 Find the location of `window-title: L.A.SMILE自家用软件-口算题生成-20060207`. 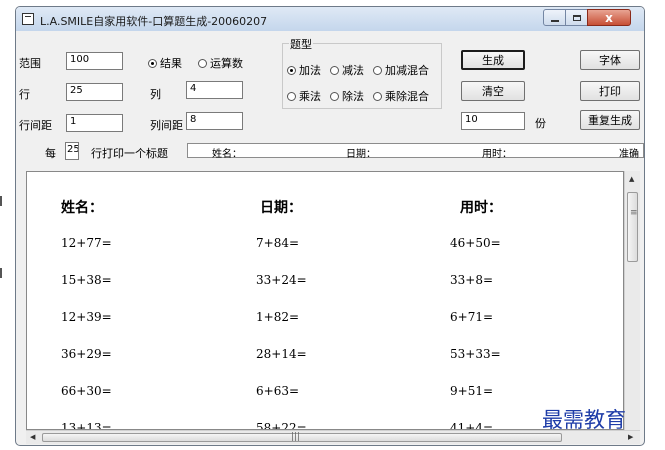

window-title: L.A.SMILE自家用软件-口算题生成-20060207 is located at coordinates (154, 21).